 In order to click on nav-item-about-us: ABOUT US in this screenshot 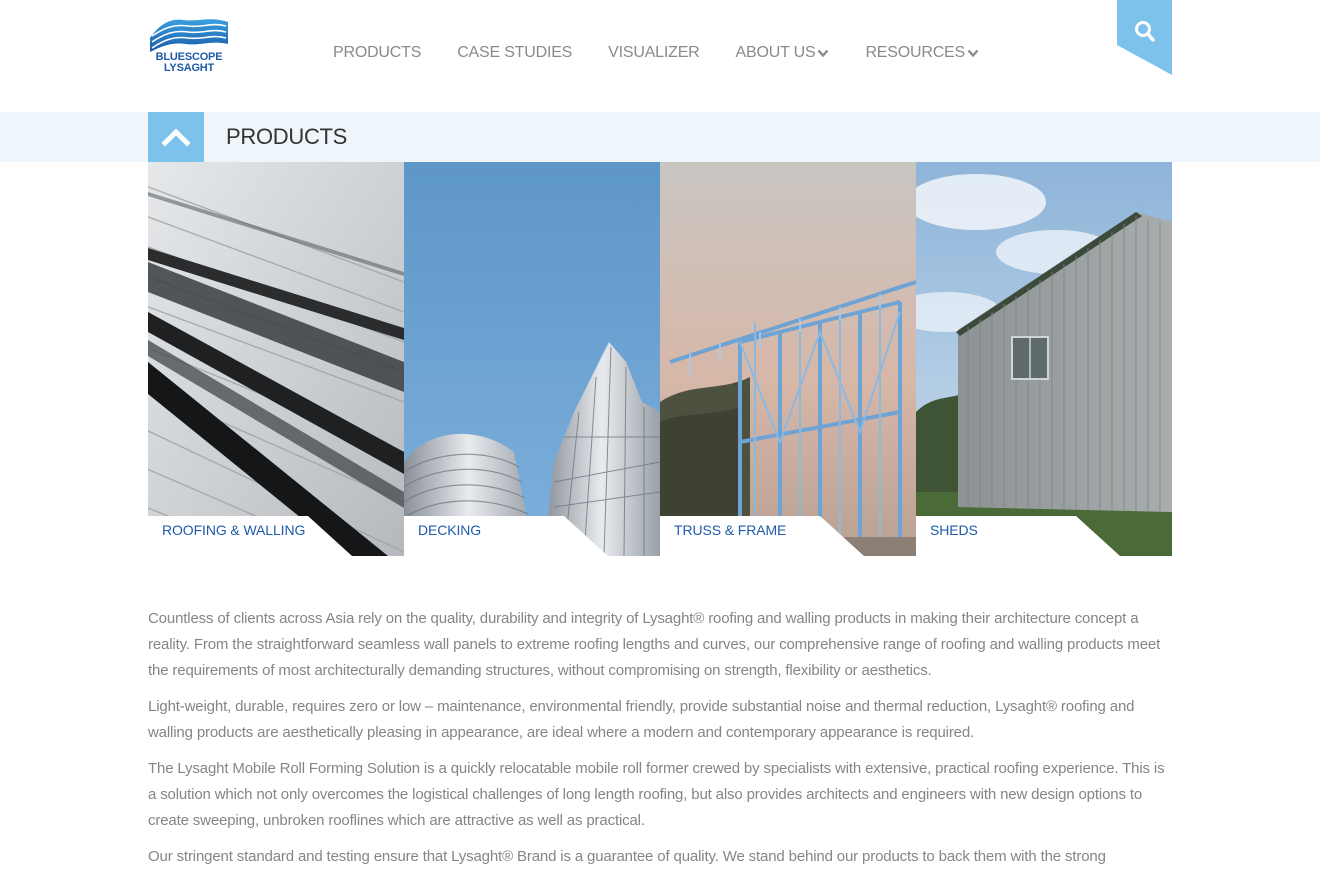, I will do `click(783, 53)`.